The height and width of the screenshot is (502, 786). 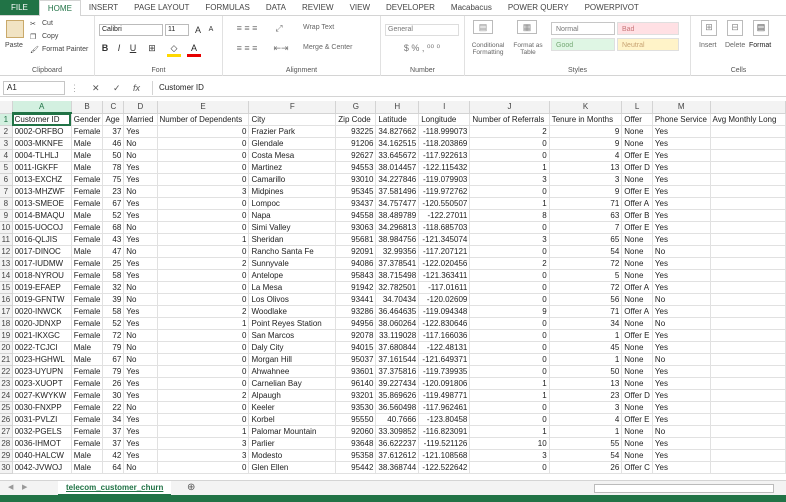 I want to click on cell: Offer A, so click(x=637, y=203).